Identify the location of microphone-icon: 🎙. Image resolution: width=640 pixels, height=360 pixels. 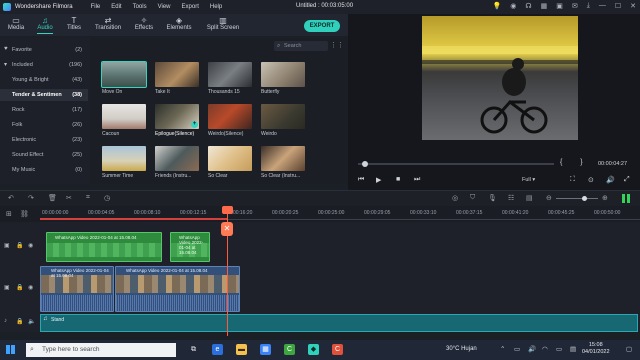
(492, 198).